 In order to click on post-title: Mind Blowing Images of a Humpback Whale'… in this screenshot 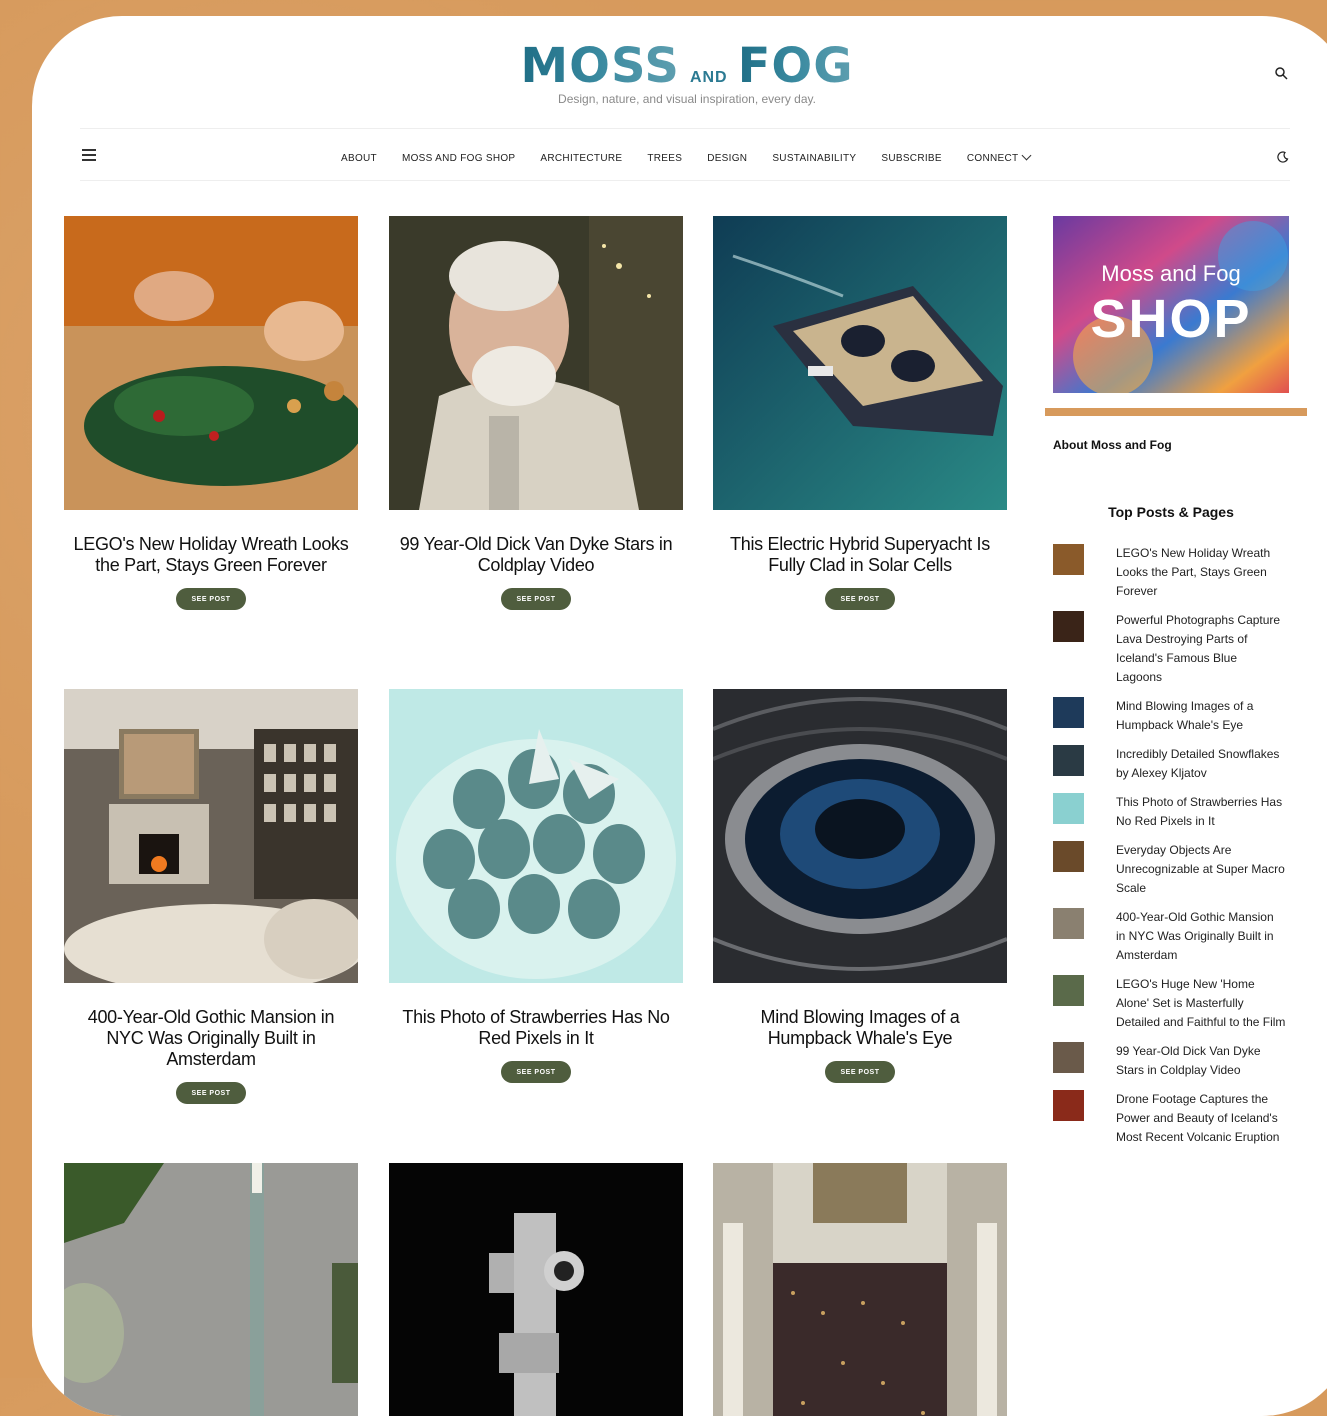, I will do `click(860, 1028)`.